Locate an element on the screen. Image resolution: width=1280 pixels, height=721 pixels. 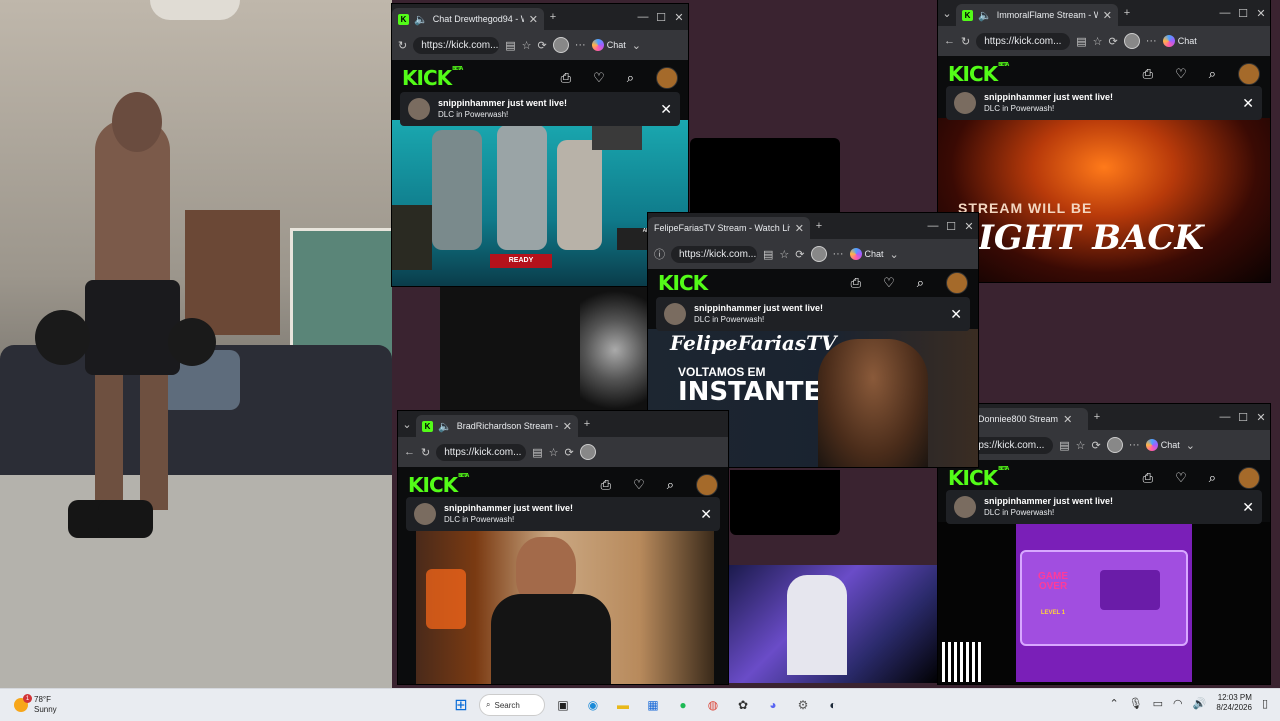
tab-immoral: K 🔈 ImmoralFlame Stream - Watc ✕ is located at coordinates (1037, 15).